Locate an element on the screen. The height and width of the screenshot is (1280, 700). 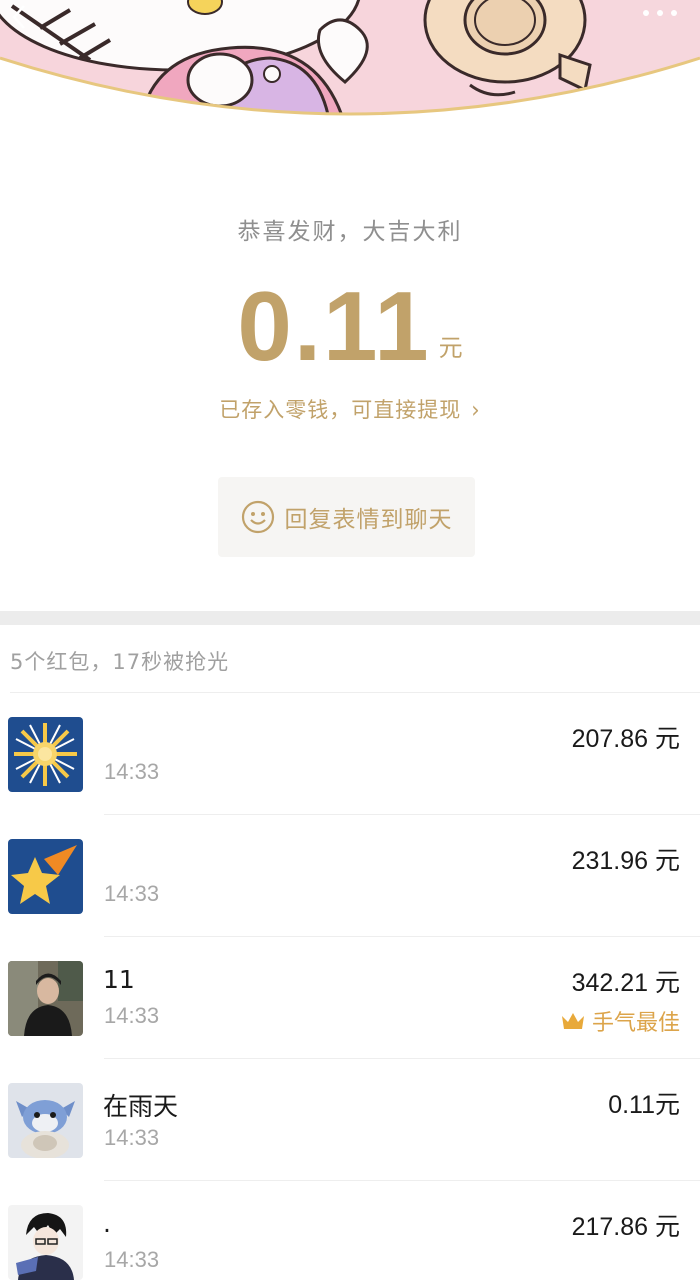
reply-sticker-button: 回复表情到聊天 is located at coordinates (346, 517).